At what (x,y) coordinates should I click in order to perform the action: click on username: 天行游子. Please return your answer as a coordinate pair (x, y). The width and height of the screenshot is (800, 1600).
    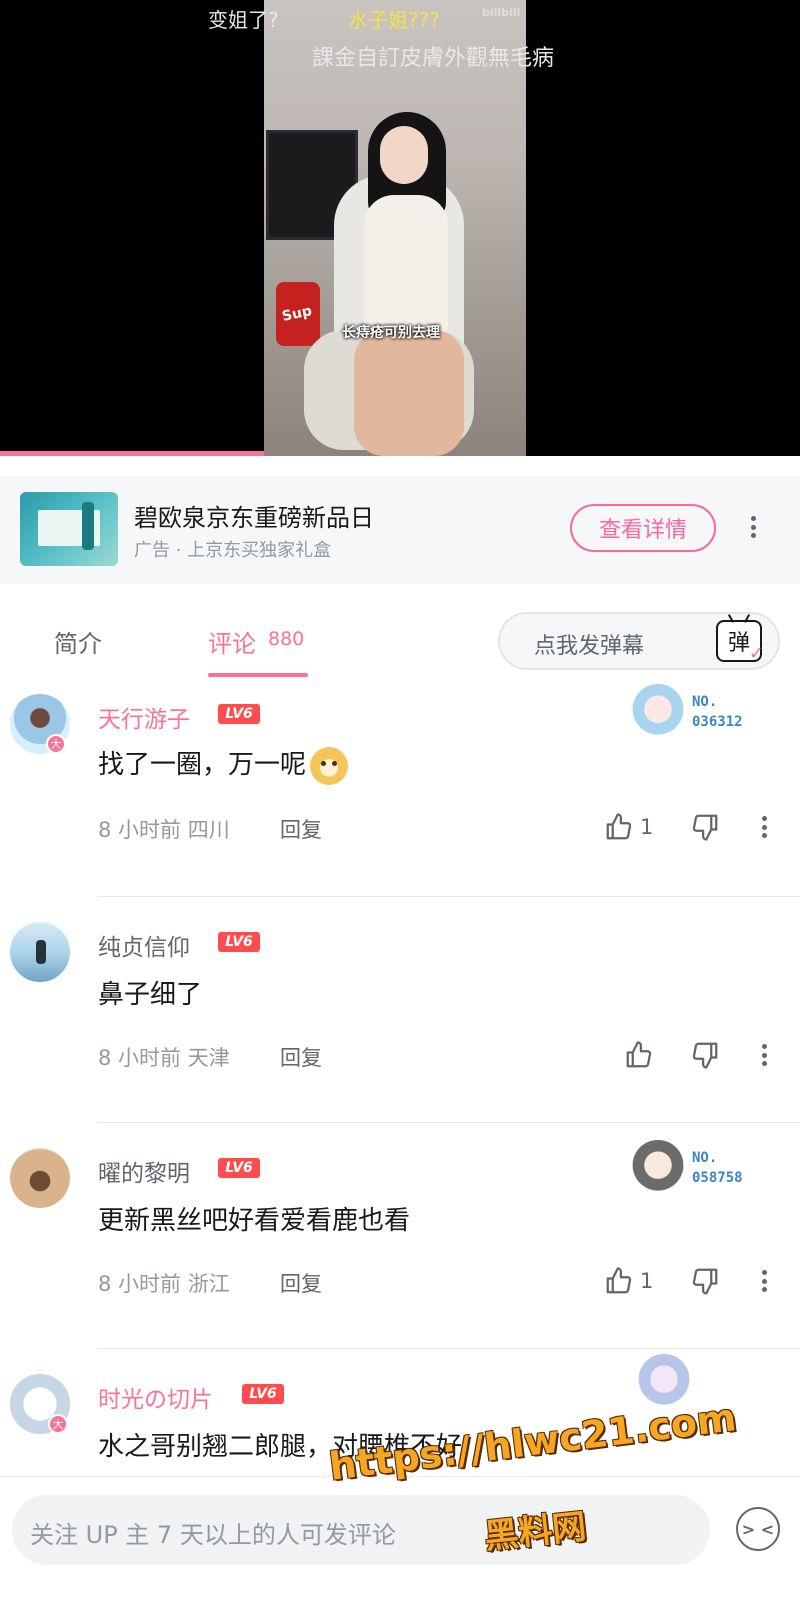
    Looking at the image, I should click on (144, 717).